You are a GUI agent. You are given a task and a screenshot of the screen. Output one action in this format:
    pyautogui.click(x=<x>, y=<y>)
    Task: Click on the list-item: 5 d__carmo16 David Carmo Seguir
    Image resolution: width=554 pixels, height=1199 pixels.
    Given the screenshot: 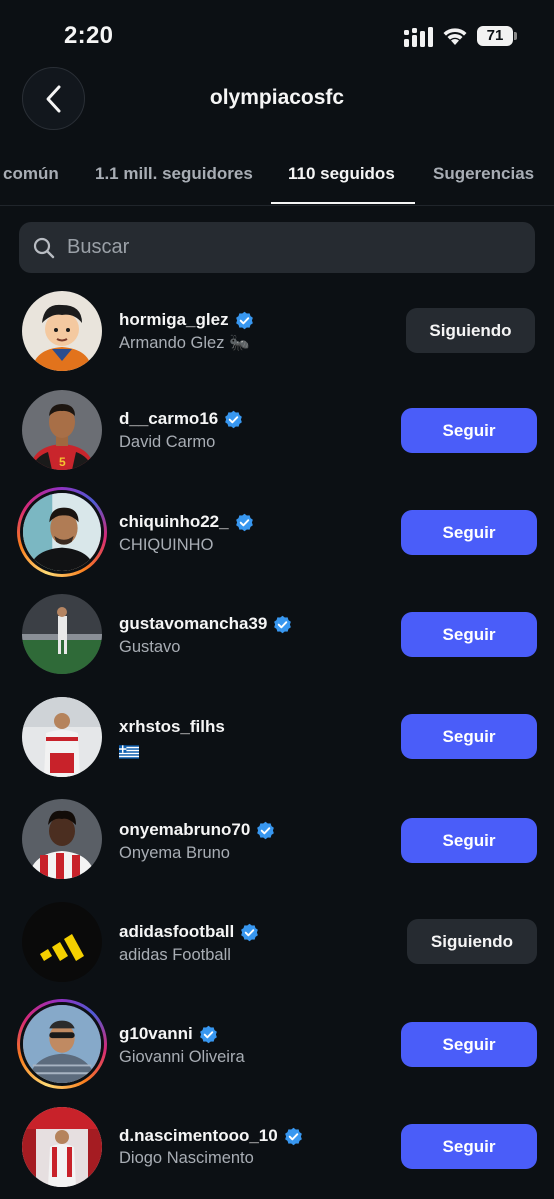 What is the action you would take?
    pyautogui.click(x=277, y=430)
    